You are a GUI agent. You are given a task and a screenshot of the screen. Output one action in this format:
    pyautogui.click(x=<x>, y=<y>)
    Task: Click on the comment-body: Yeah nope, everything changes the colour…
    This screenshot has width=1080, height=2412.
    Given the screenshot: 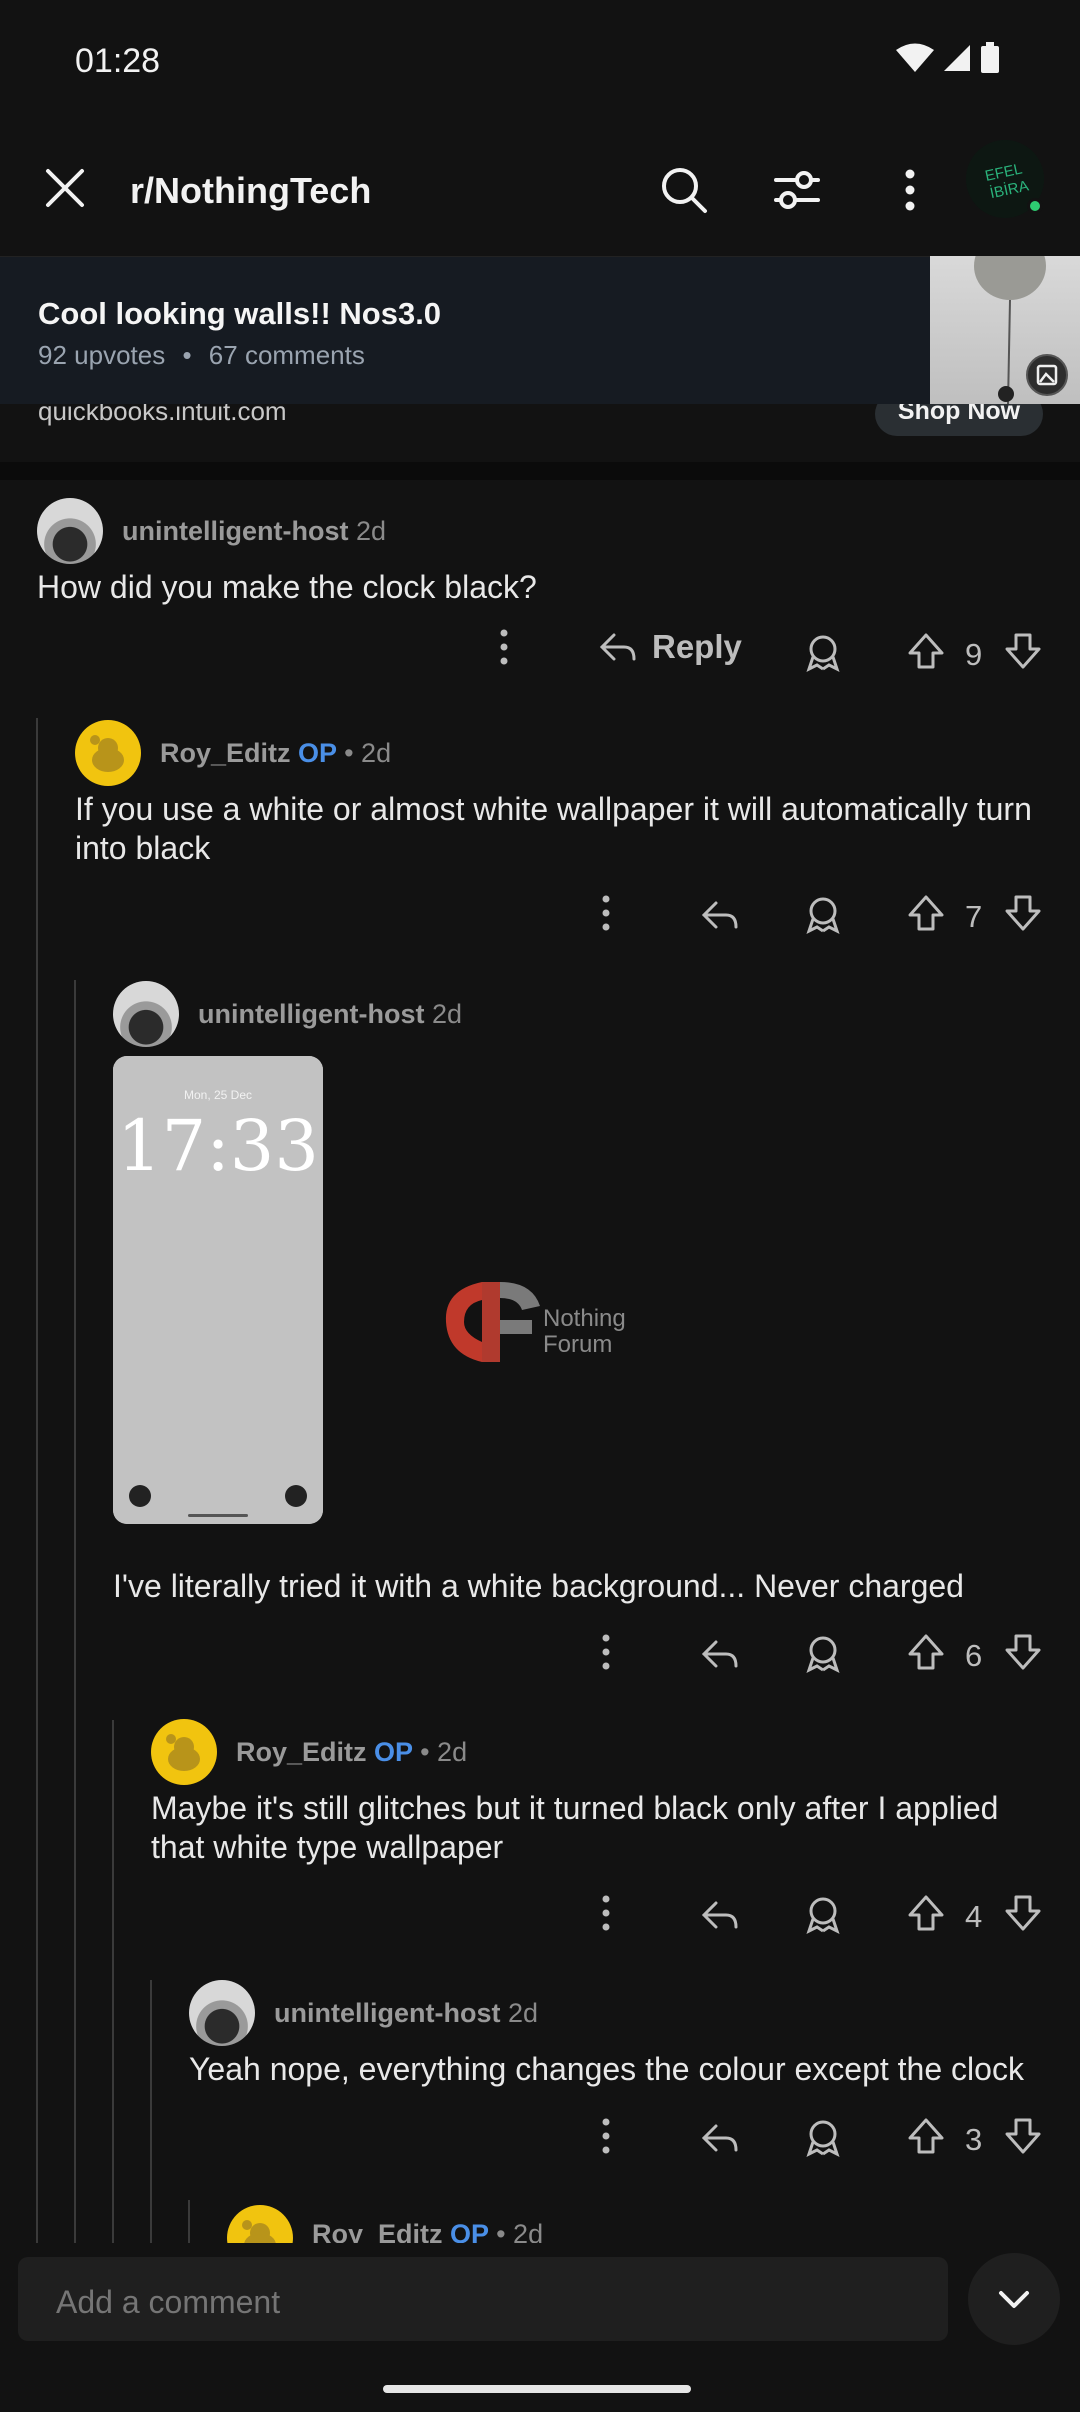 What is the action you would take?
    pyautogui.click(x=606, y=2069)
    